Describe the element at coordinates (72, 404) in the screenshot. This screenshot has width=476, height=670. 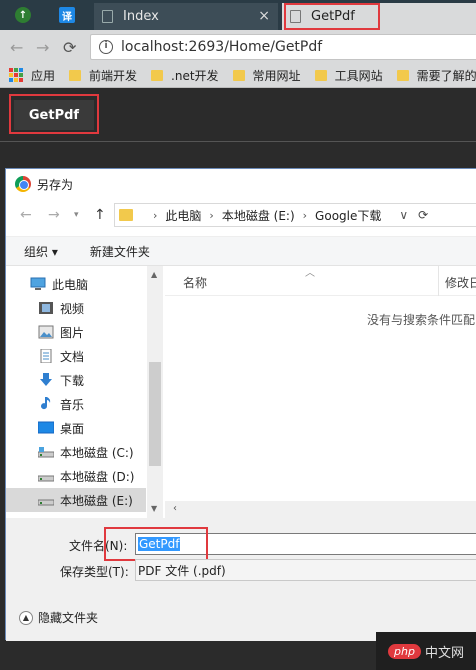
I see `nav-item-label: 音乐` at that location.